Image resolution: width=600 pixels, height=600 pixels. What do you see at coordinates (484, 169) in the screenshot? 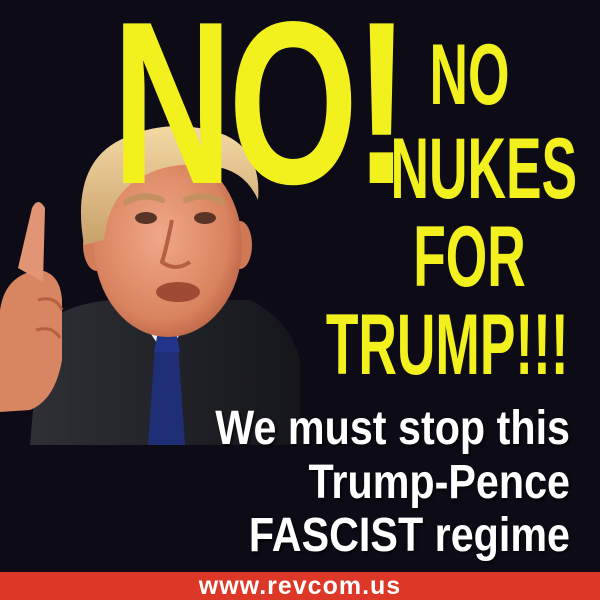
I see `slogan-line-2: NUKES` at bounding box center [484, 169].